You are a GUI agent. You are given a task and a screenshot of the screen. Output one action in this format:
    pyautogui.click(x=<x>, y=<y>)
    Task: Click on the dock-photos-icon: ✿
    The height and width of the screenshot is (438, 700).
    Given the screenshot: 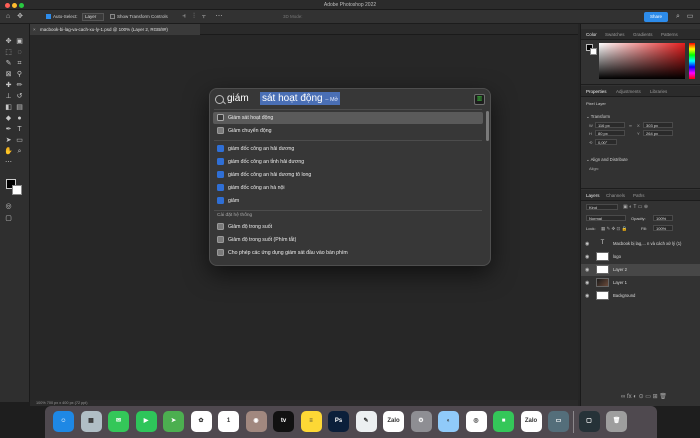 What is the action you would take?
    pyautogui.click(x=201, y=421)
    